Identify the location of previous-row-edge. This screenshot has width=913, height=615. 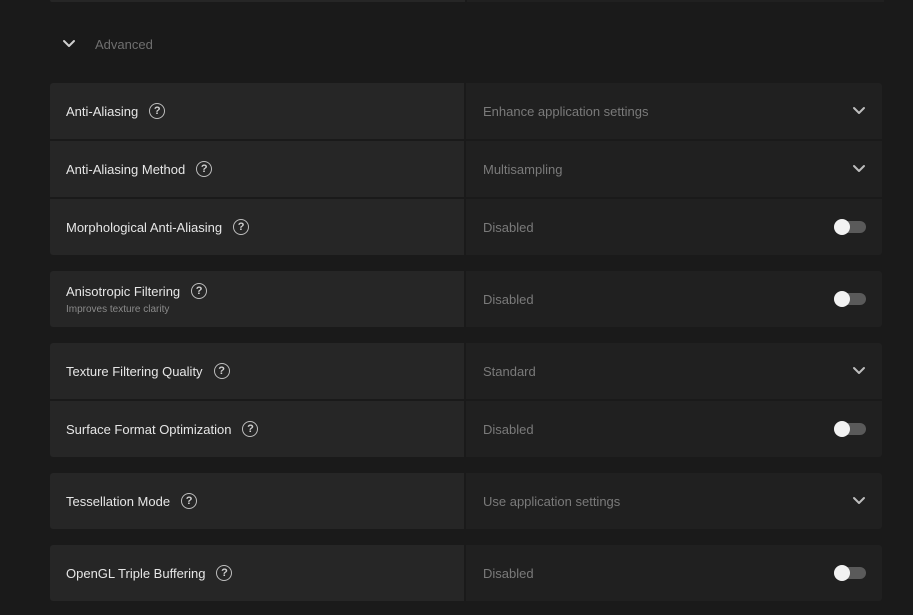
(467, 1).